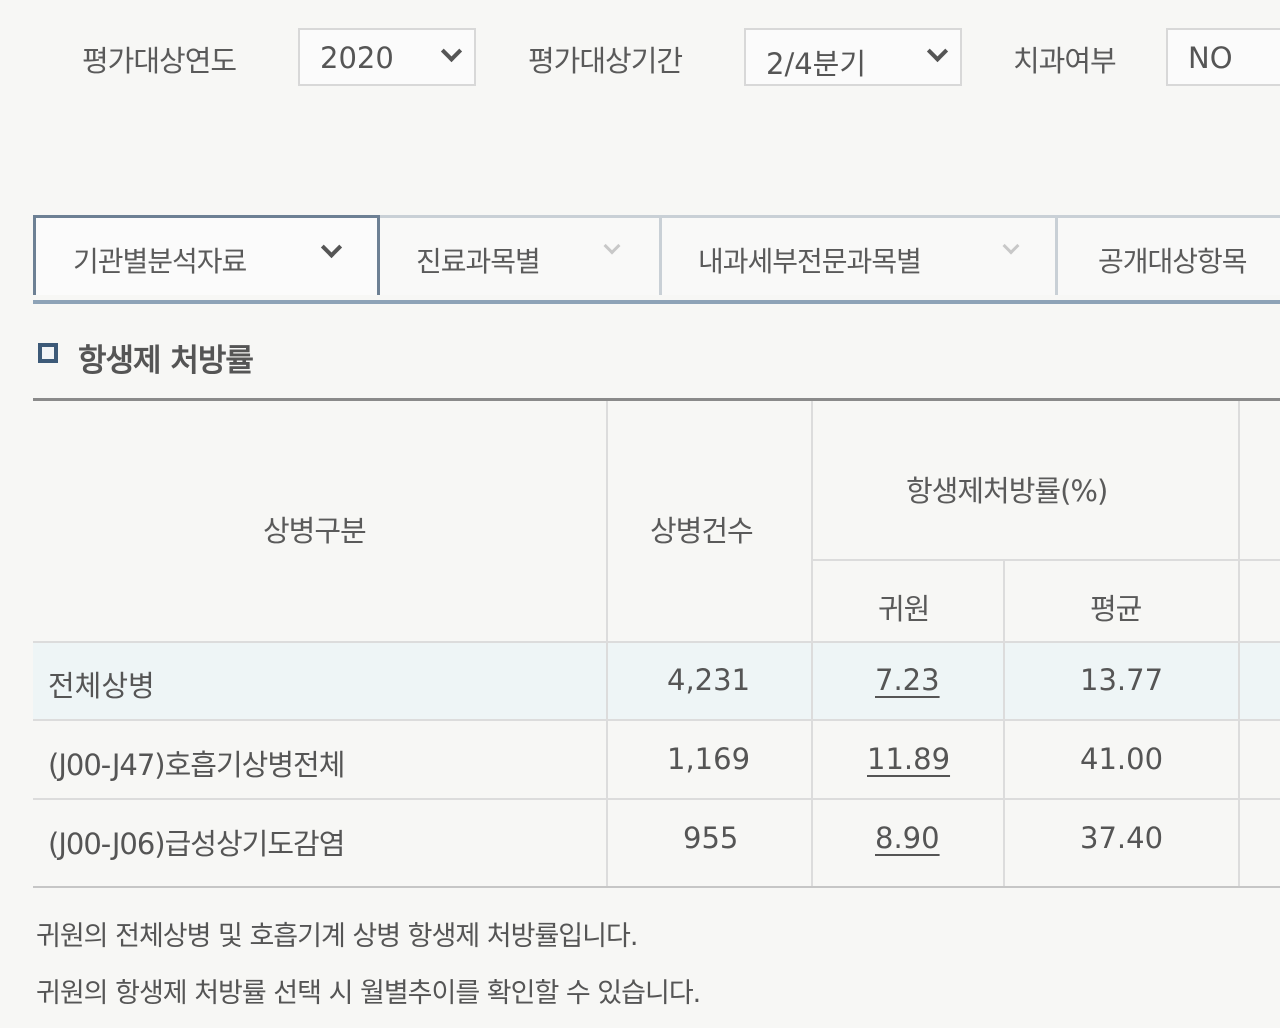 This screenshot has height=1028, width=1280. I want to click on row-count: 955, so click(711, 838).